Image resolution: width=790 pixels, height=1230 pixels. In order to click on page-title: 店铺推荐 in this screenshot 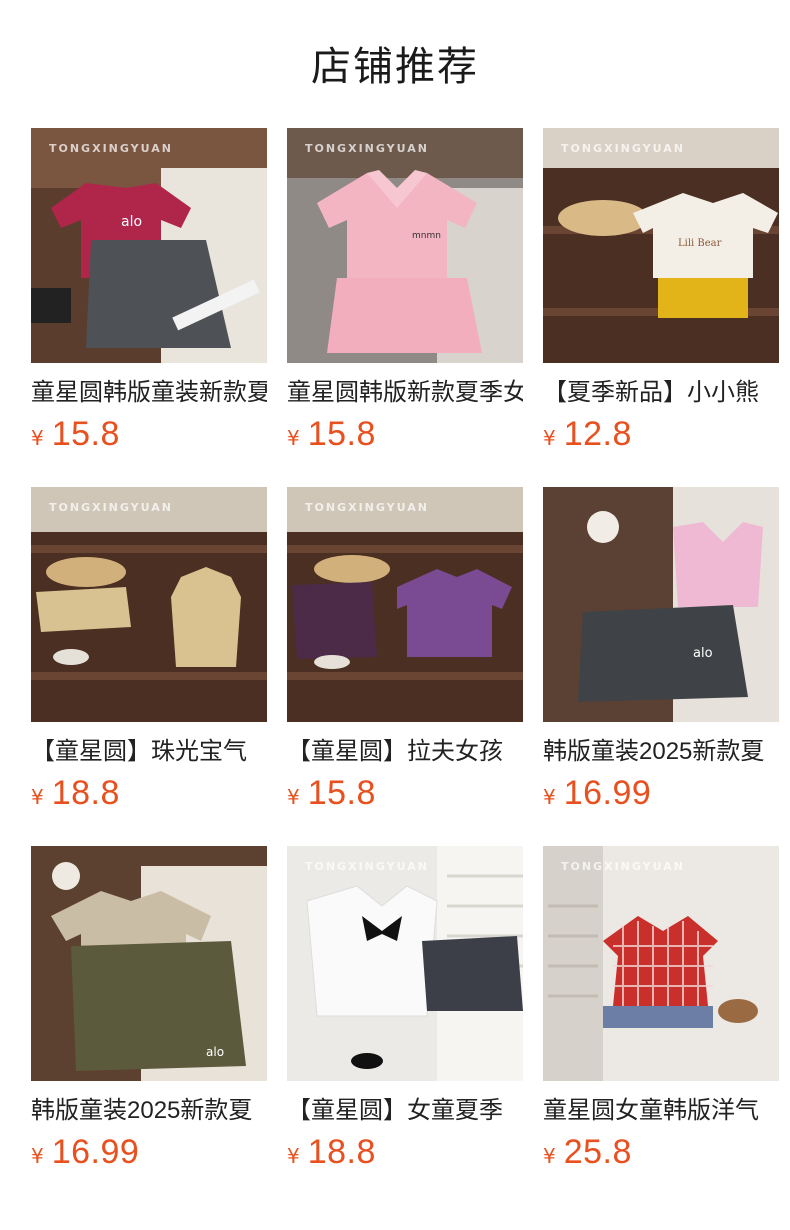, I will do `click(395, 67)`.